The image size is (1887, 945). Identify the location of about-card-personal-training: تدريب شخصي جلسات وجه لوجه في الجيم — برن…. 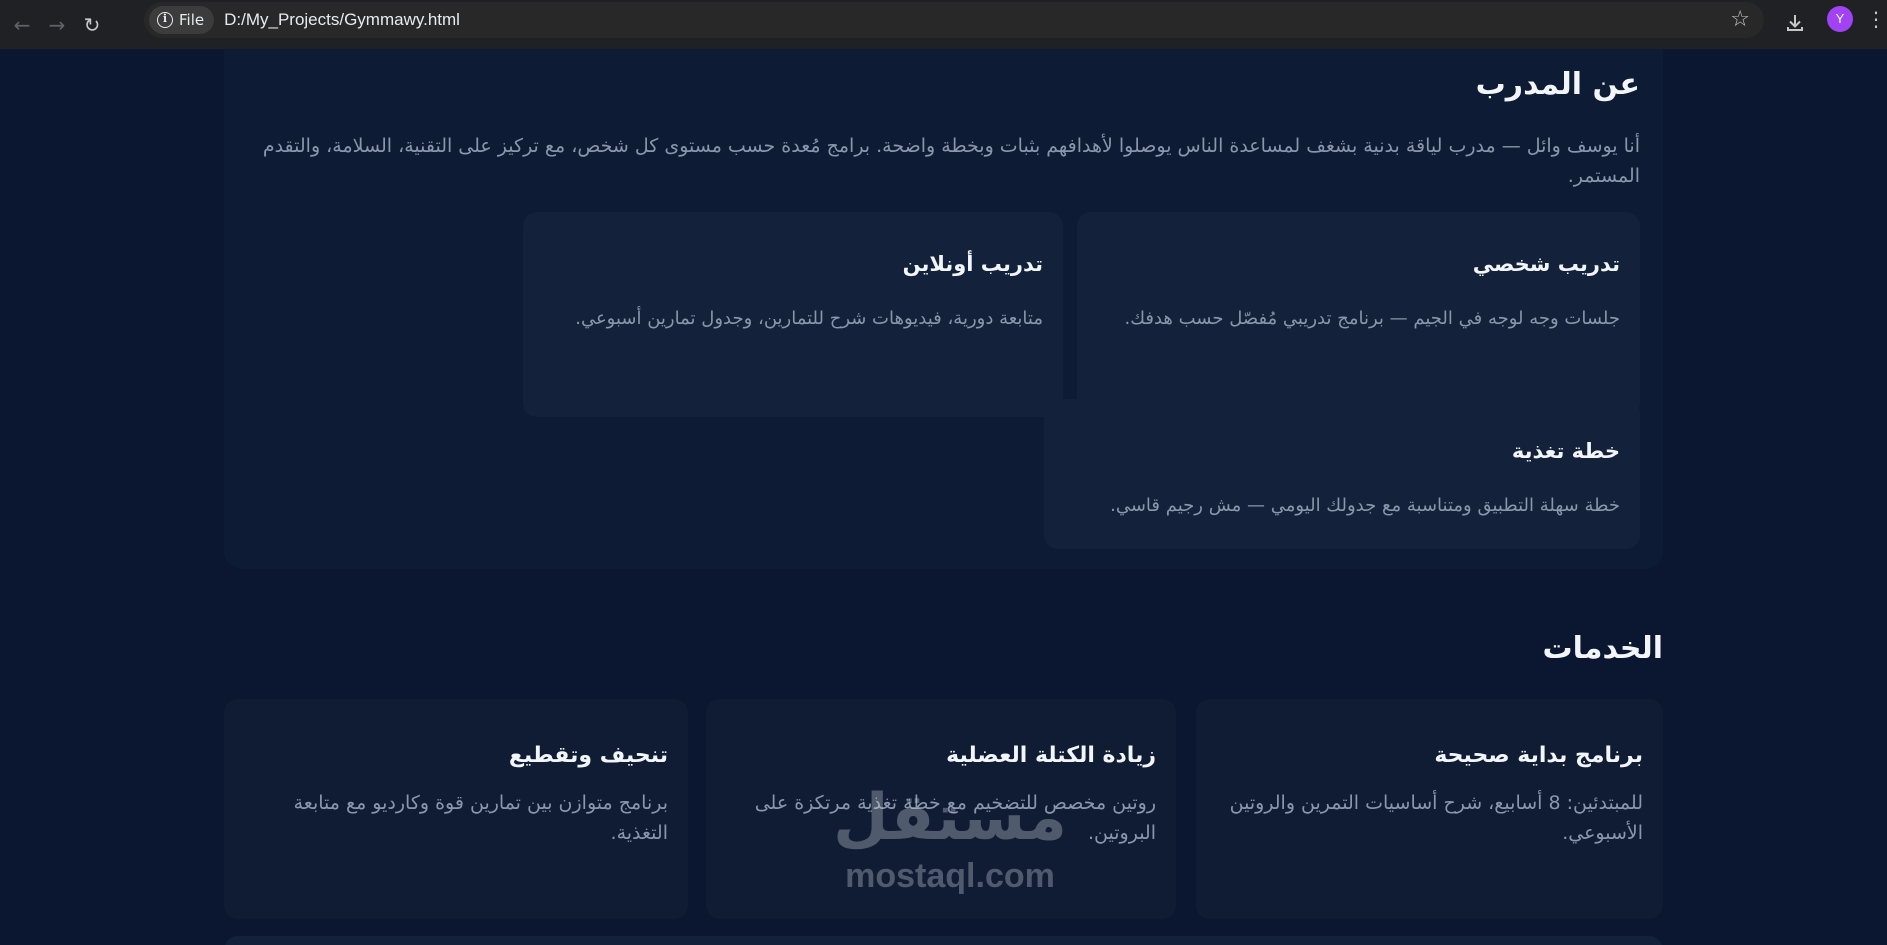
(1358, 314).